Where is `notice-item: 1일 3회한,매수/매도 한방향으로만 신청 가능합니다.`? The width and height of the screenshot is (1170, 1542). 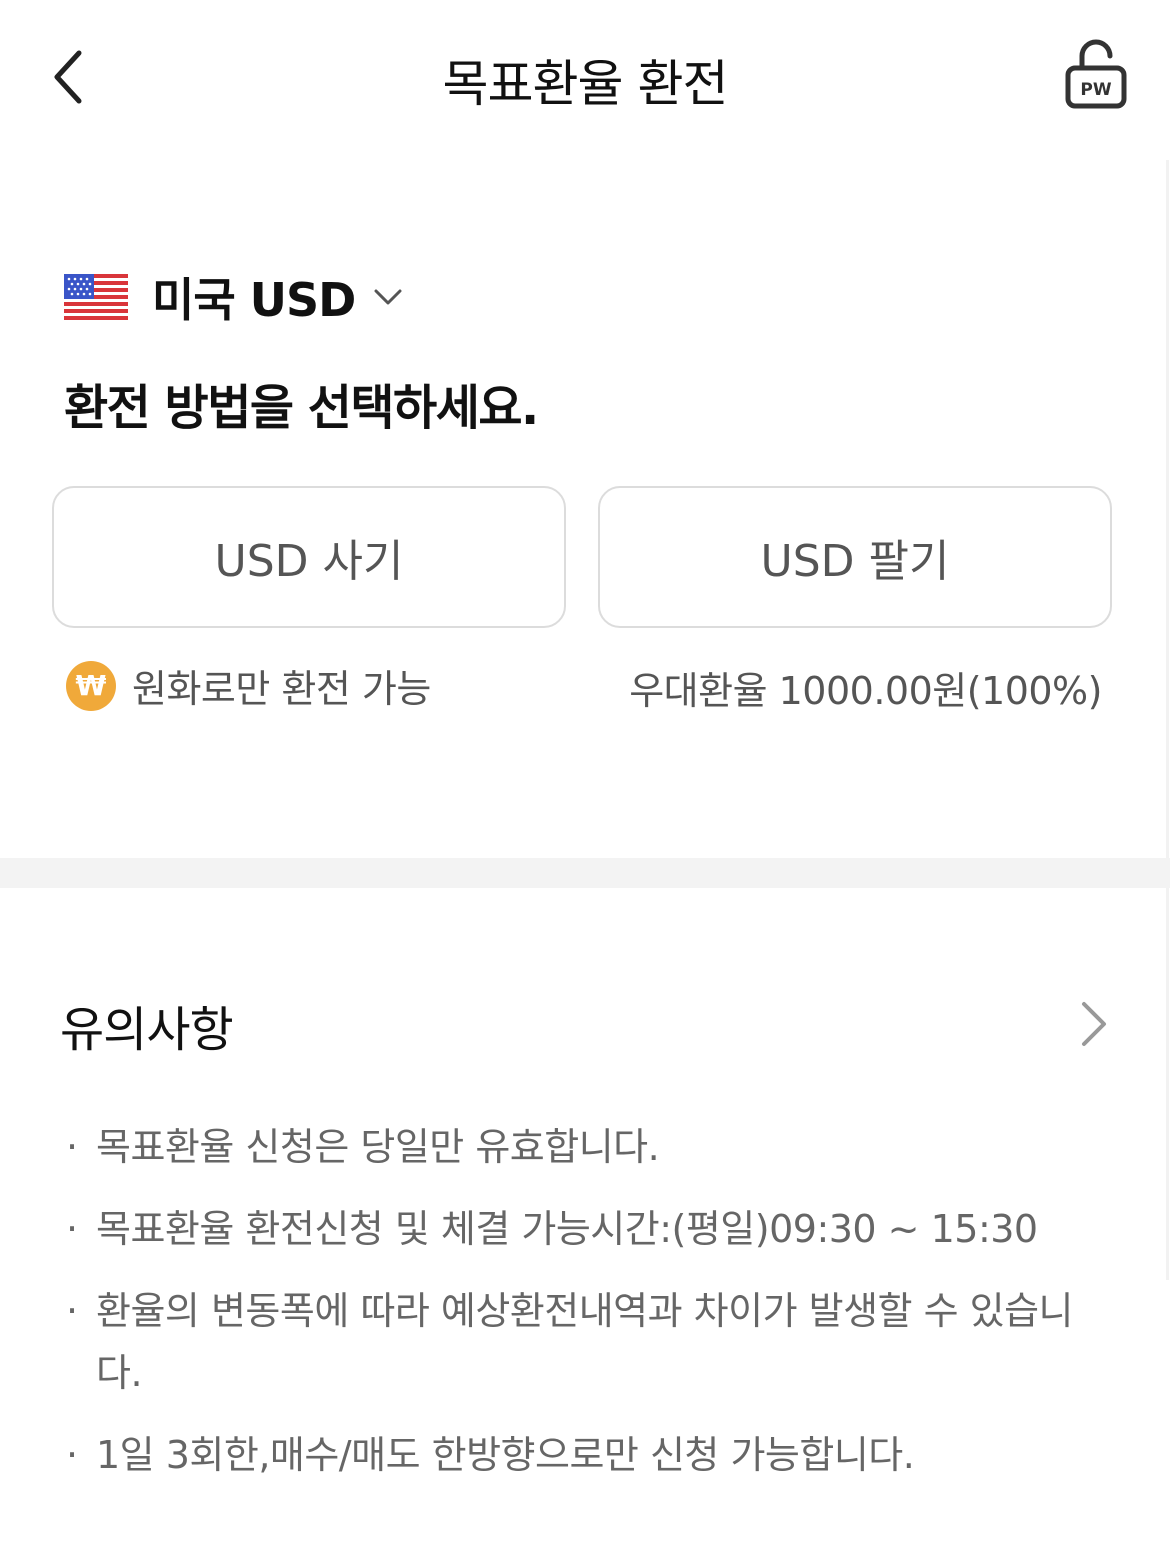 notice-item: 1일 3회한,매수/매도 한방향으로만 신청 가능합니다. is located at coordinates (581, 1455).